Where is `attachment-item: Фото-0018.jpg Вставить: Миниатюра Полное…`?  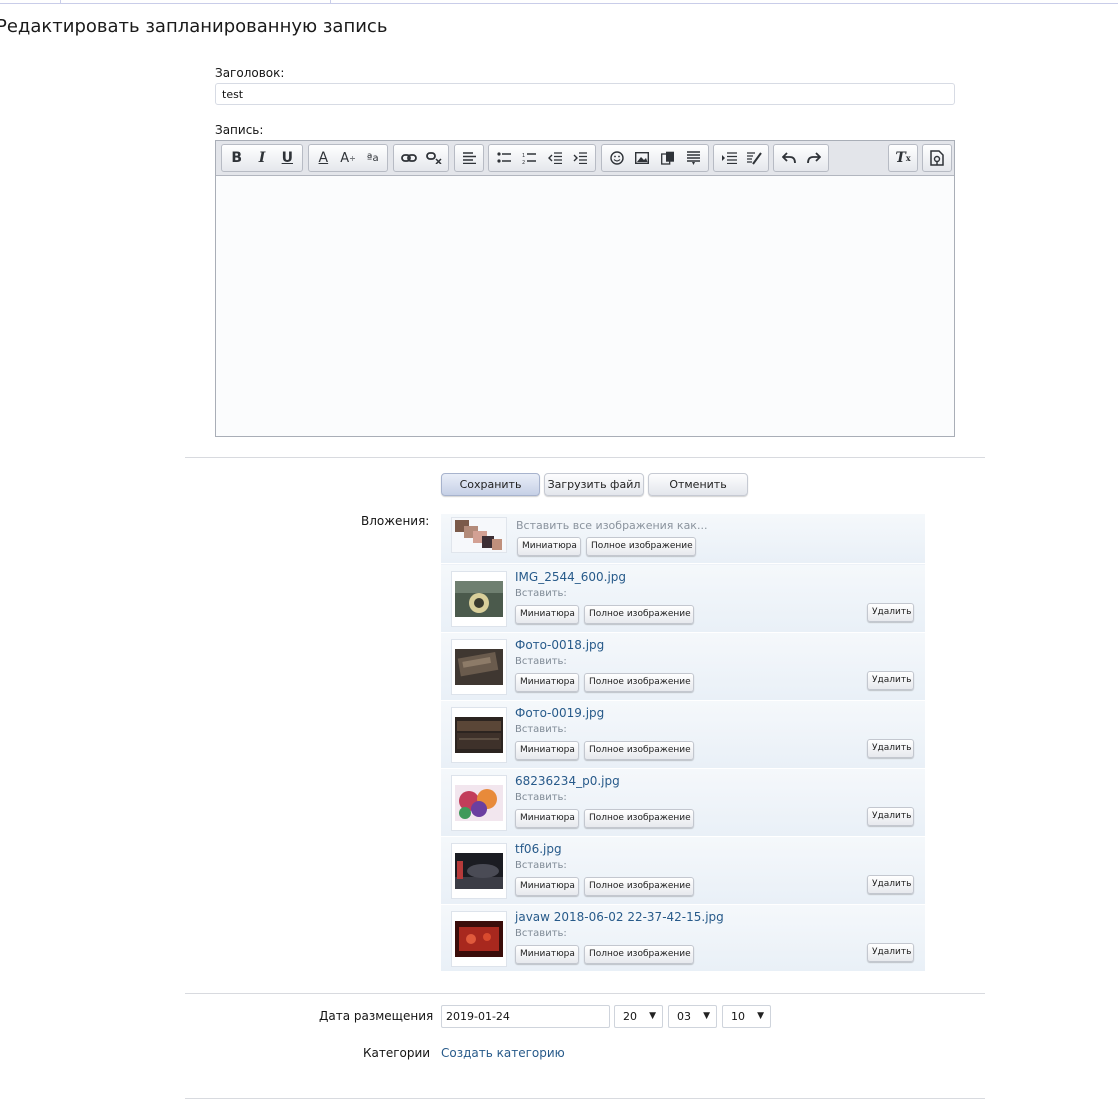
attachment-item: Фото-0018.jpg Вставить: Миниатюра Полное… is located at coordinates (683, 667).